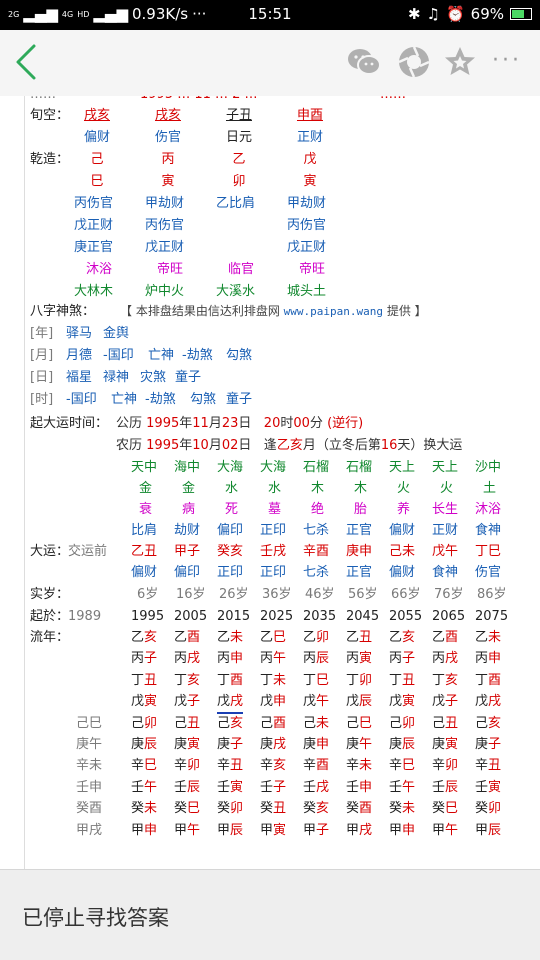  I want to click on liunian-cell: 己亥, so click(488, 723).